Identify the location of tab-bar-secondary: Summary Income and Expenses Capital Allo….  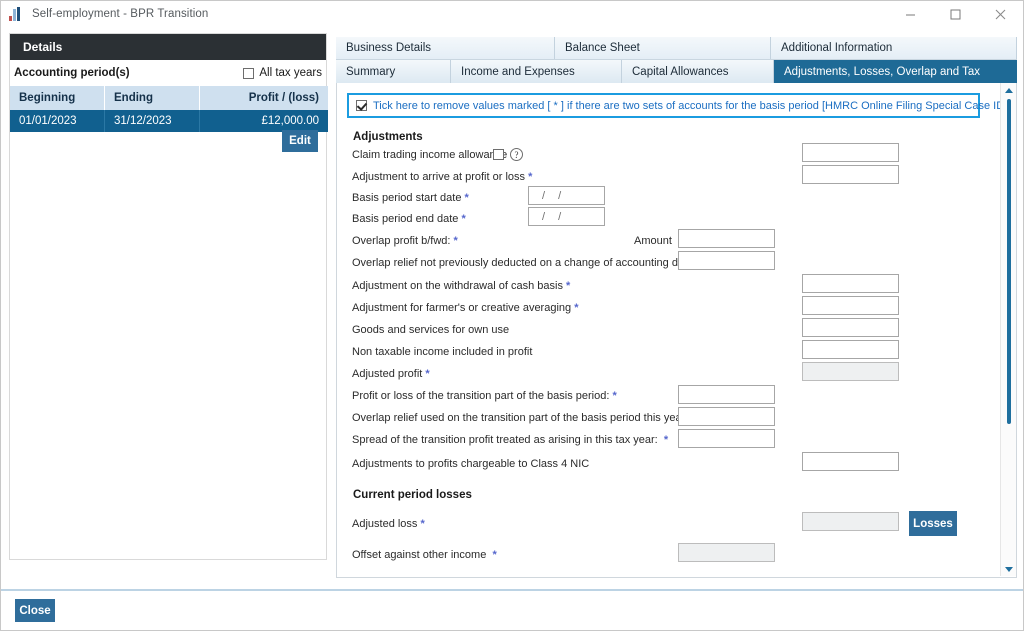
(676, 71).